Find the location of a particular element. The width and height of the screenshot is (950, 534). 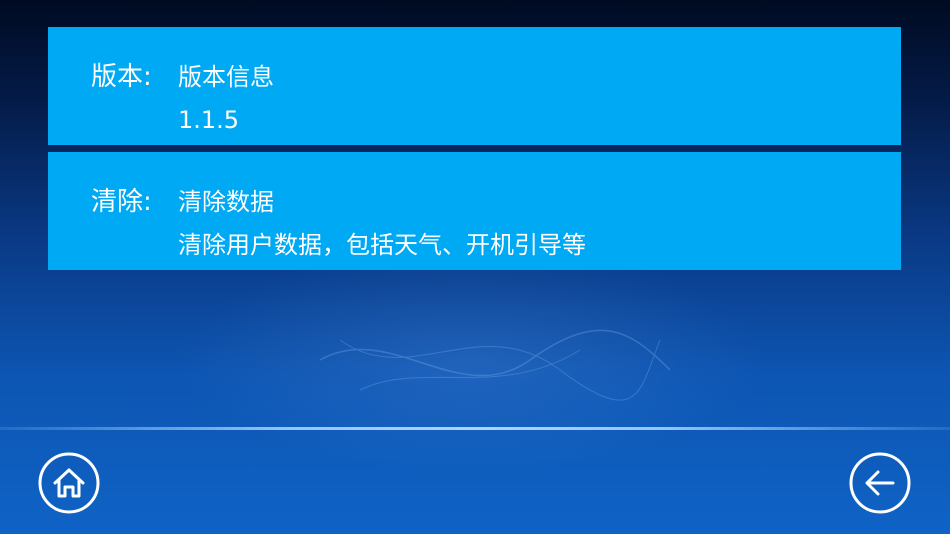

version-title: 版本信息 is located at coordinates (226, 77).